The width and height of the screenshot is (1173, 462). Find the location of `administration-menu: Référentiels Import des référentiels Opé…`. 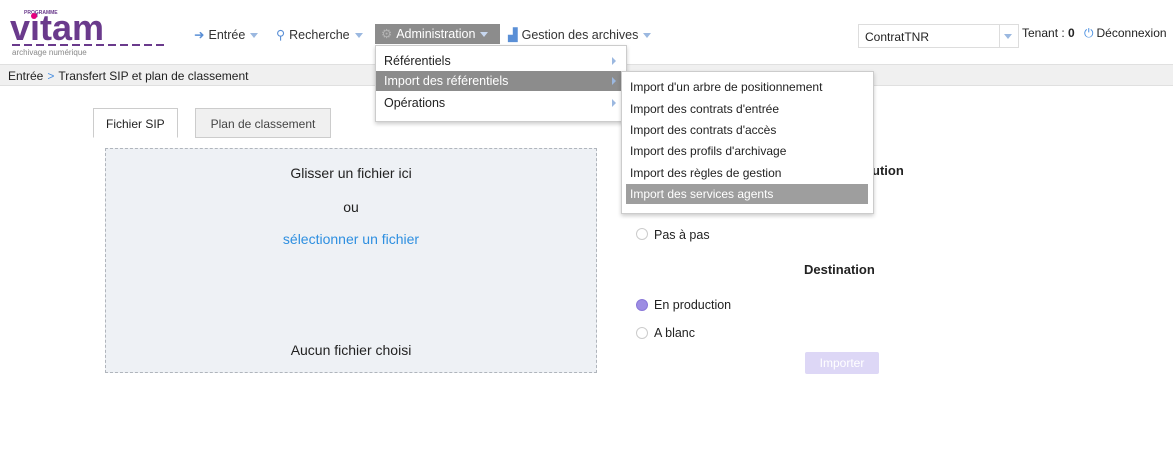

administration-menu: Référentiels Import des référentiels Opé… is located at coordinates (501, 83).